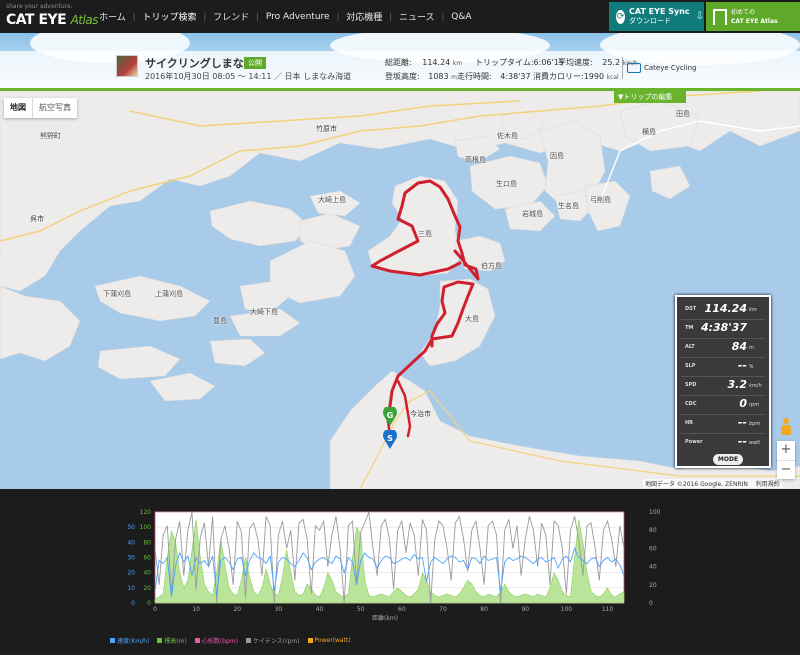 The width and height of the screenshot is (800, 655). Describe the element at coordinates (728, 459) in the screenshot. I see `meter-mode-button: MODE` at that location.